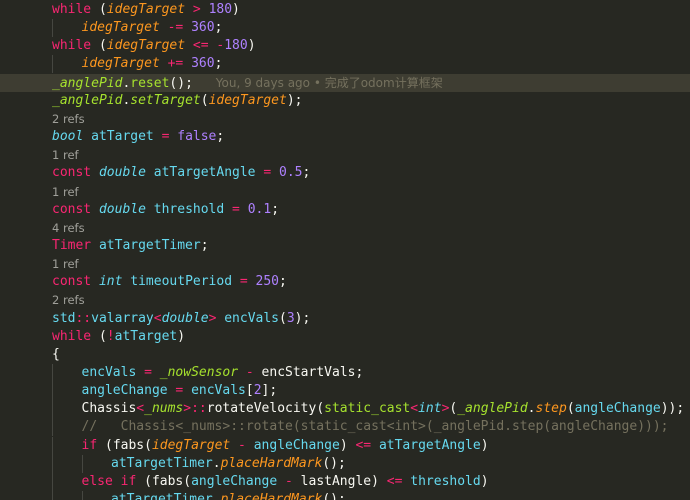 The image size is (690, 500). What do you see at coordinates (345, 337) in the screenshot?
I see `code-line: while (!atTarget)` at bounding box center [345, 337].